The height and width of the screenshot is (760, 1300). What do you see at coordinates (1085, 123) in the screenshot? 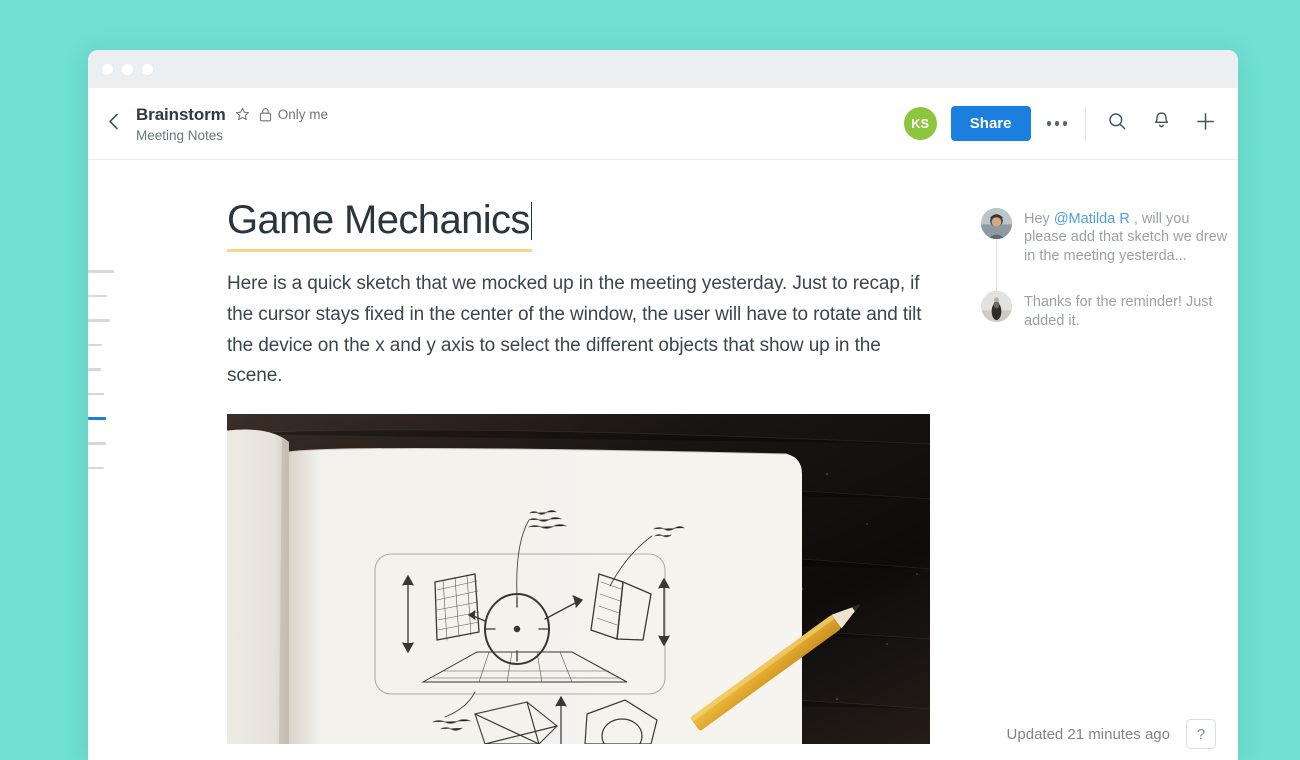
I see `toolbar-divider` at bounding box center [1085, 123].